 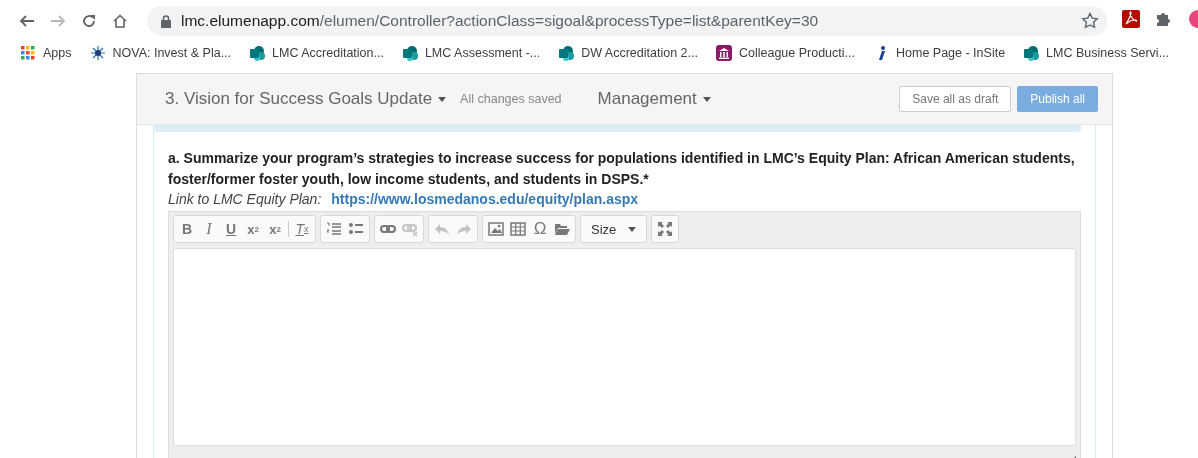 I want to click on question-text: a. Summarize your program’s strategies to increase success for populations identified in LMC’s Equity Plan: African American students, foster/former foster youth, low income students, and students in DSPS.*, so click(x=622, y=169).